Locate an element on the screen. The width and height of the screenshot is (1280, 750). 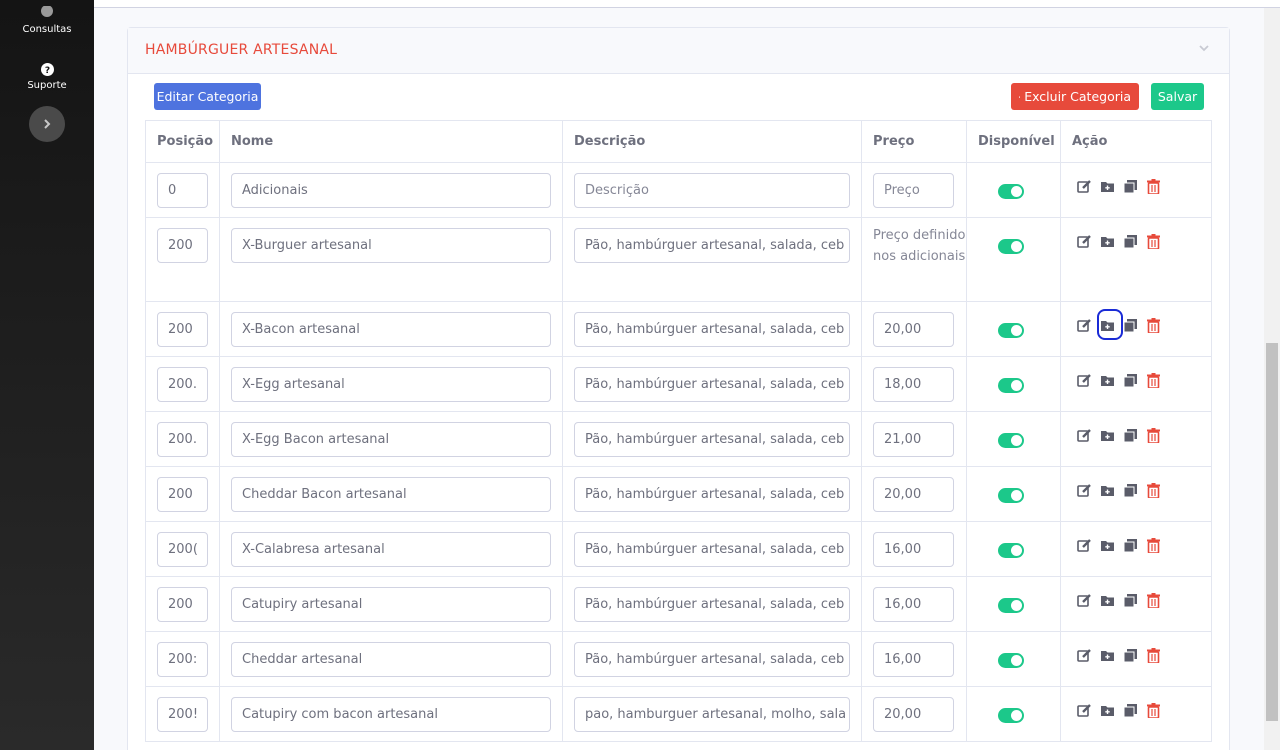
sidebar-item-suporte: ? Suporte is located at coordinates (47, 77).